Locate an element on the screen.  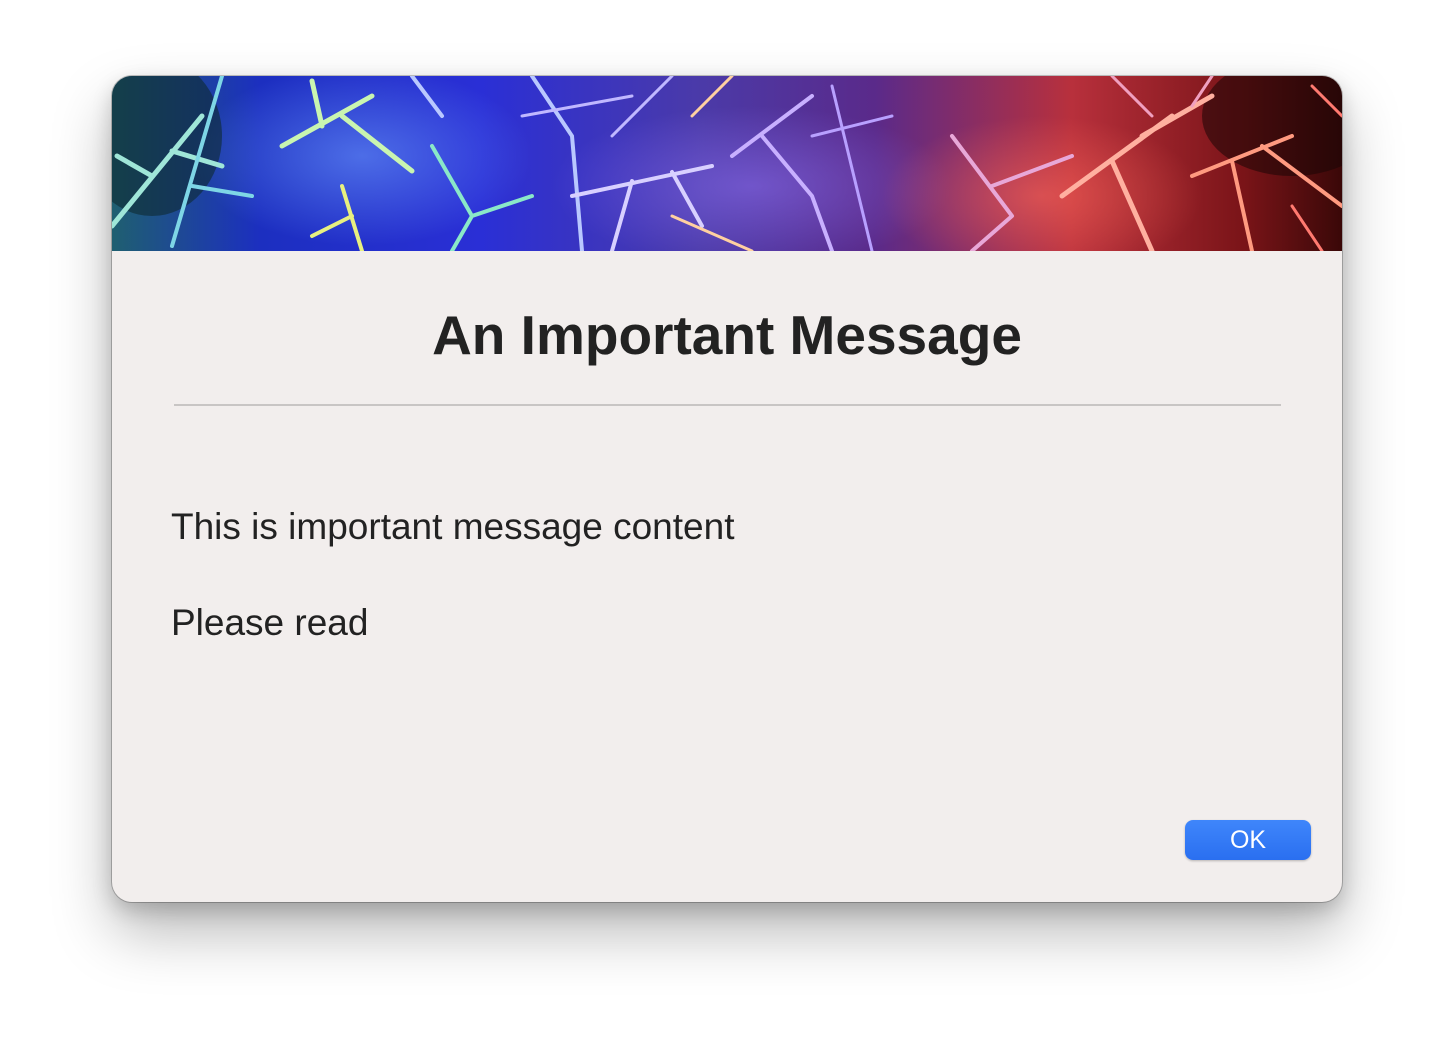
ok-button: OK is located at coordinates (1248, 840).